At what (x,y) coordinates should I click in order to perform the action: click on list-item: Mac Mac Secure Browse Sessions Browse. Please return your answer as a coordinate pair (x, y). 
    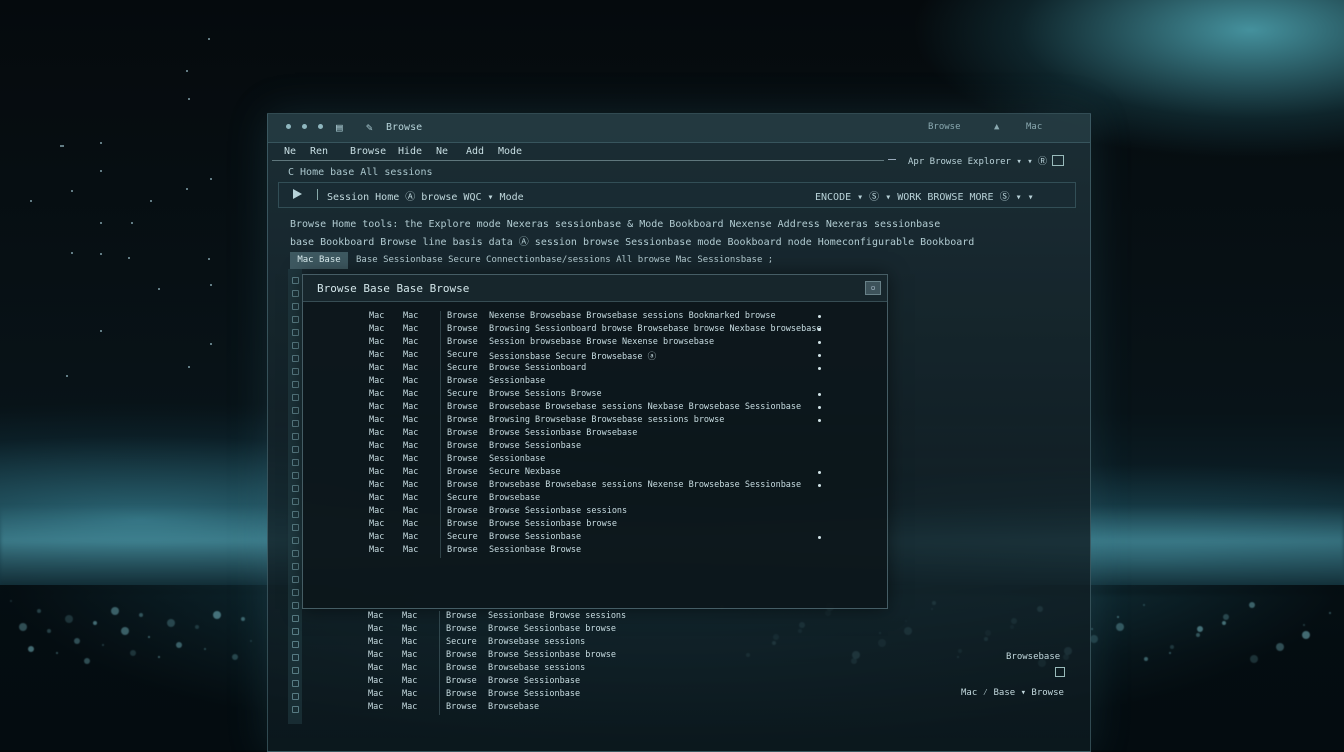
    Looking at the image, I should click on (595, 395).